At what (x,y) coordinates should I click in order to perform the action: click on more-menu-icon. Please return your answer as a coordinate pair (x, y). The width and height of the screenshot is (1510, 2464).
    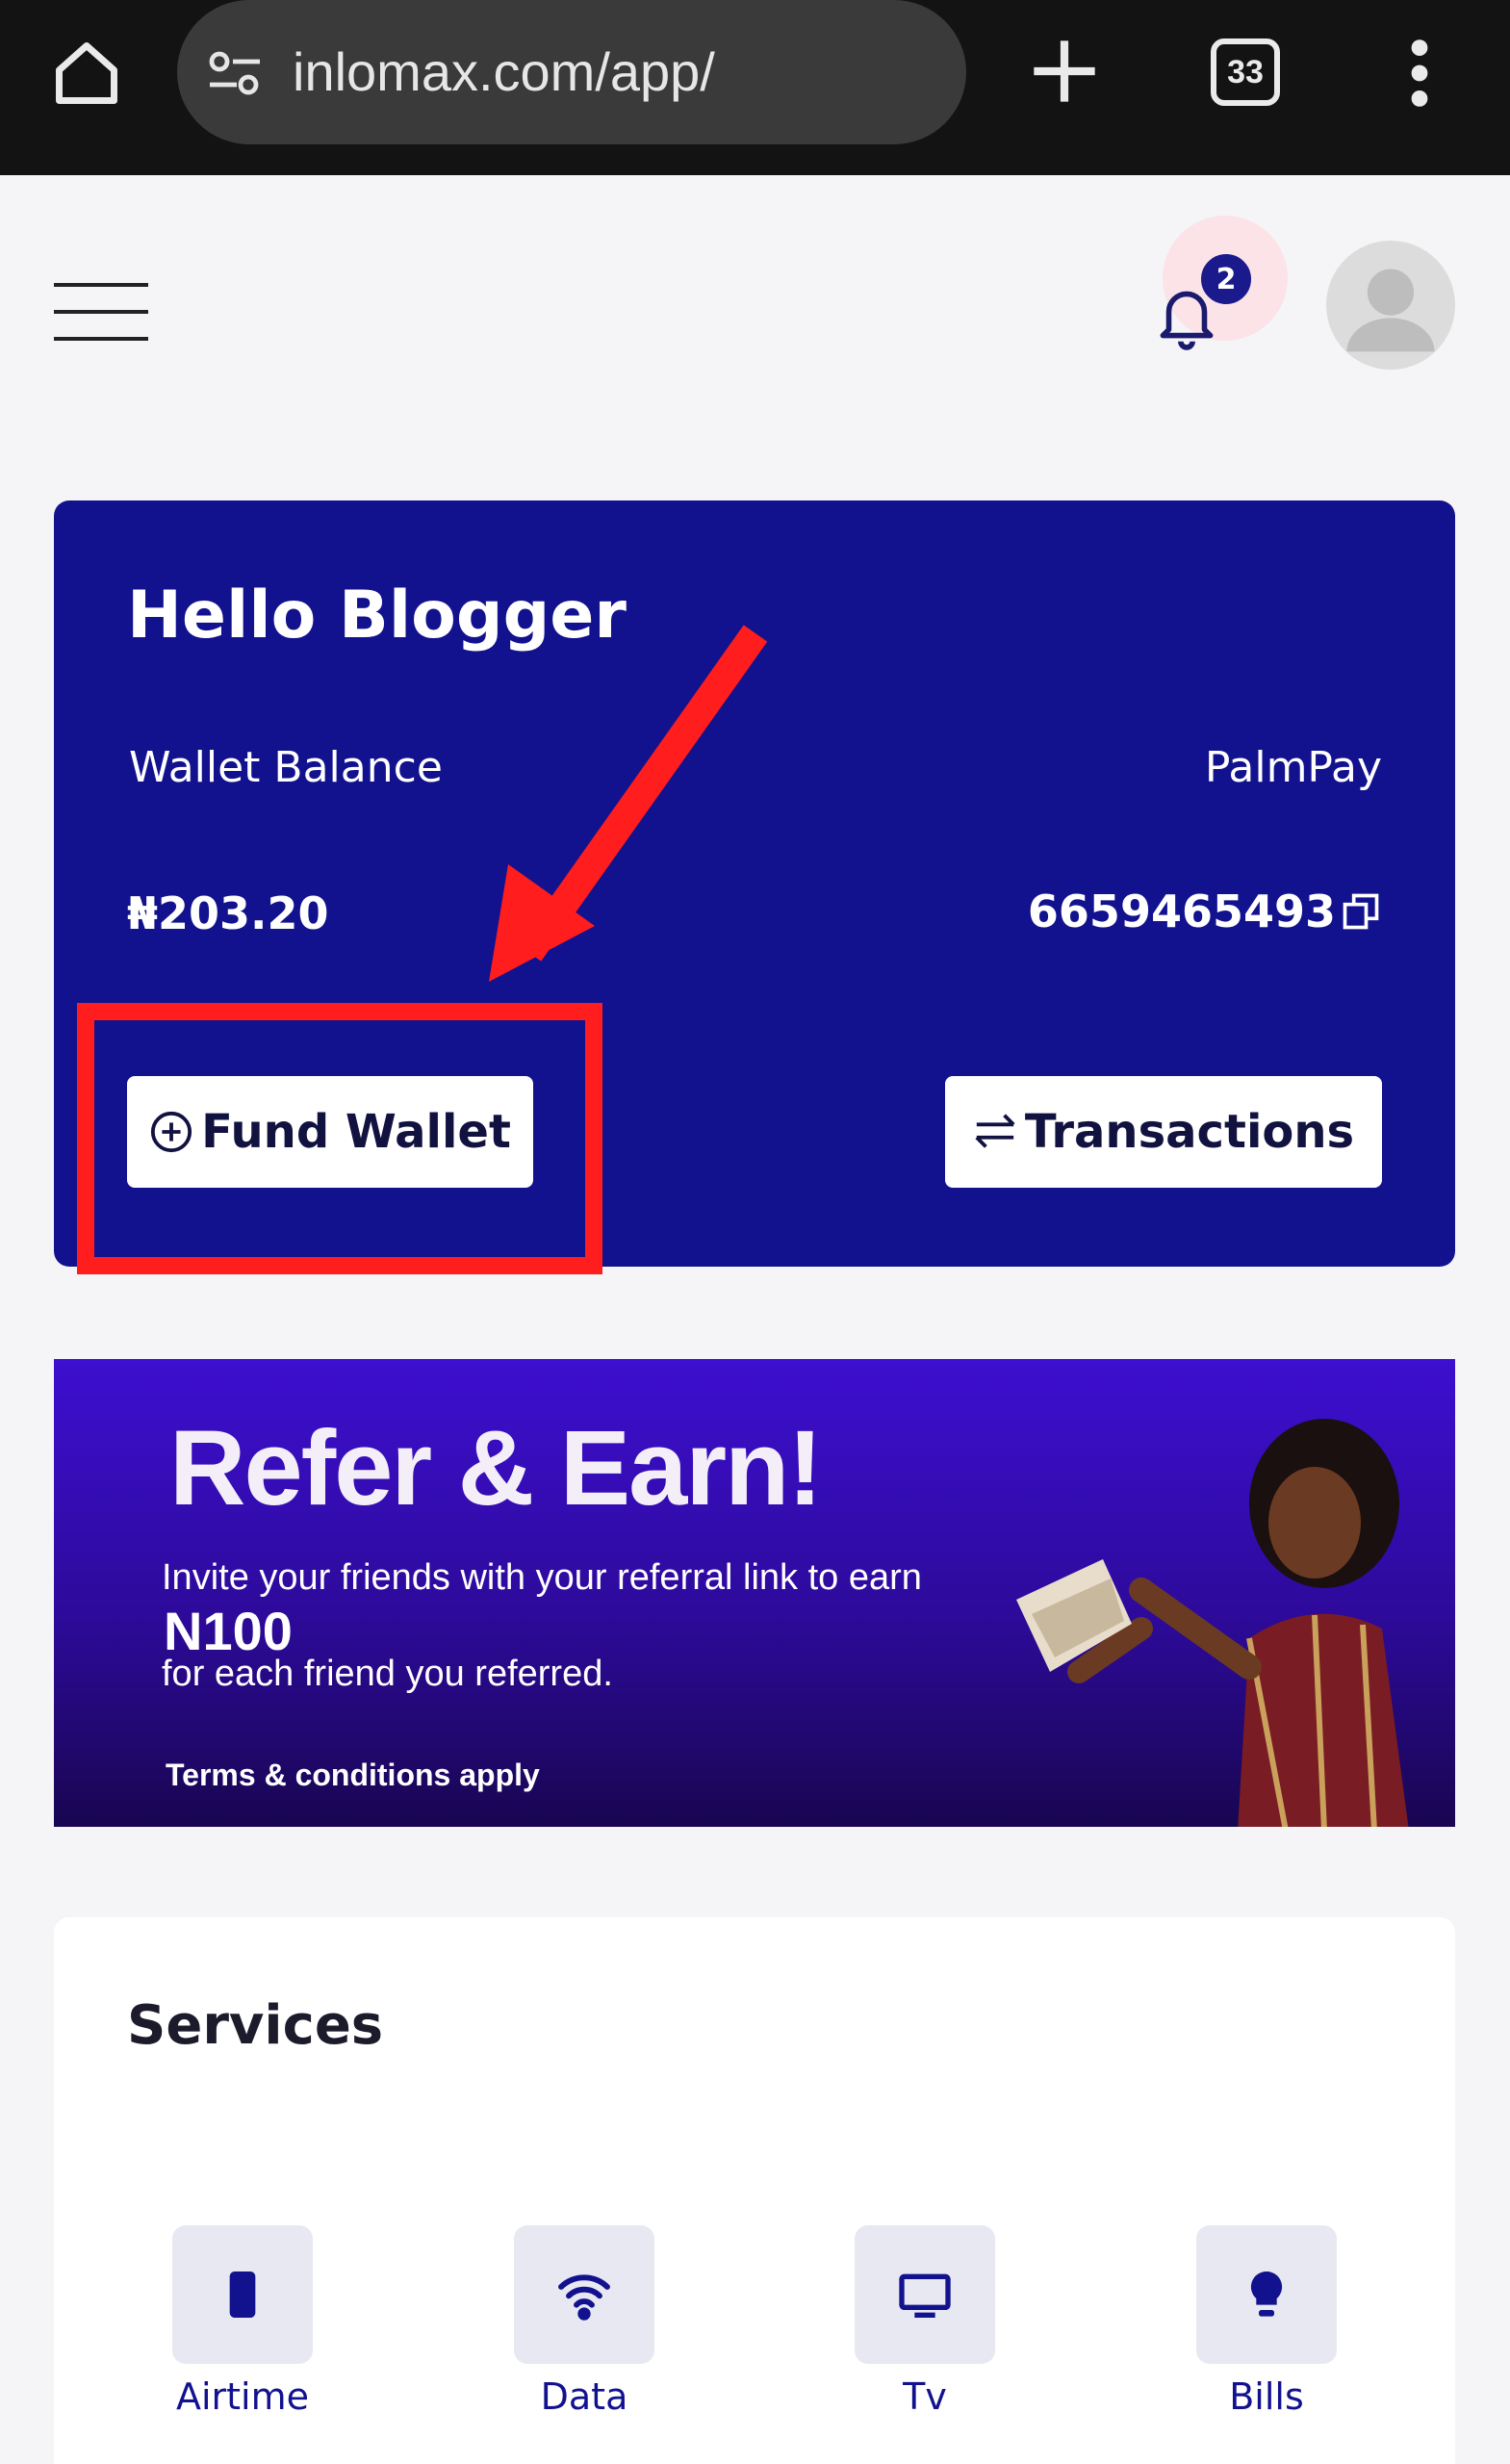
    Looking at the image, I should click on (1419, 73).